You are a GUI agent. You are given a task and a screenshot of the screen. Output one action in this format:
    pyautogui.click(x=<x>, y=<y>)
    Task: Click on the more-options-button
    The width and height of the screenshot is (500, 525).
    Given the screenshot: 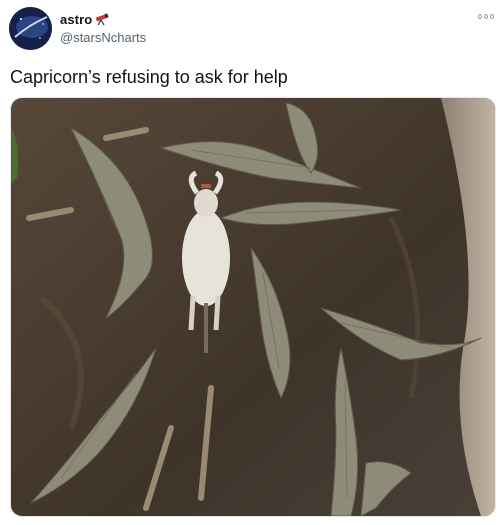 What is the action you would take?
    pyautogui.click(x=486, y=17)
    